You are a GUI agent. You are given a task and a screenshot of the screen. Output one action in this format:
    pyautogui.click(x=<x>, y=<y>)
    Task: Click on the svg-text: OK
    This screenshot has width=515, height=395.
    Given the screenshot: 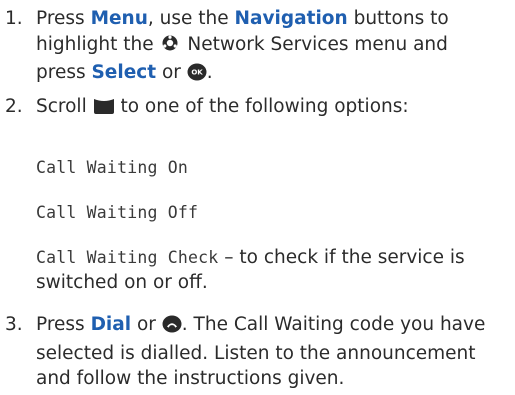 What is the action you would take?
    pyautogui.click(x=197, y=73)
    